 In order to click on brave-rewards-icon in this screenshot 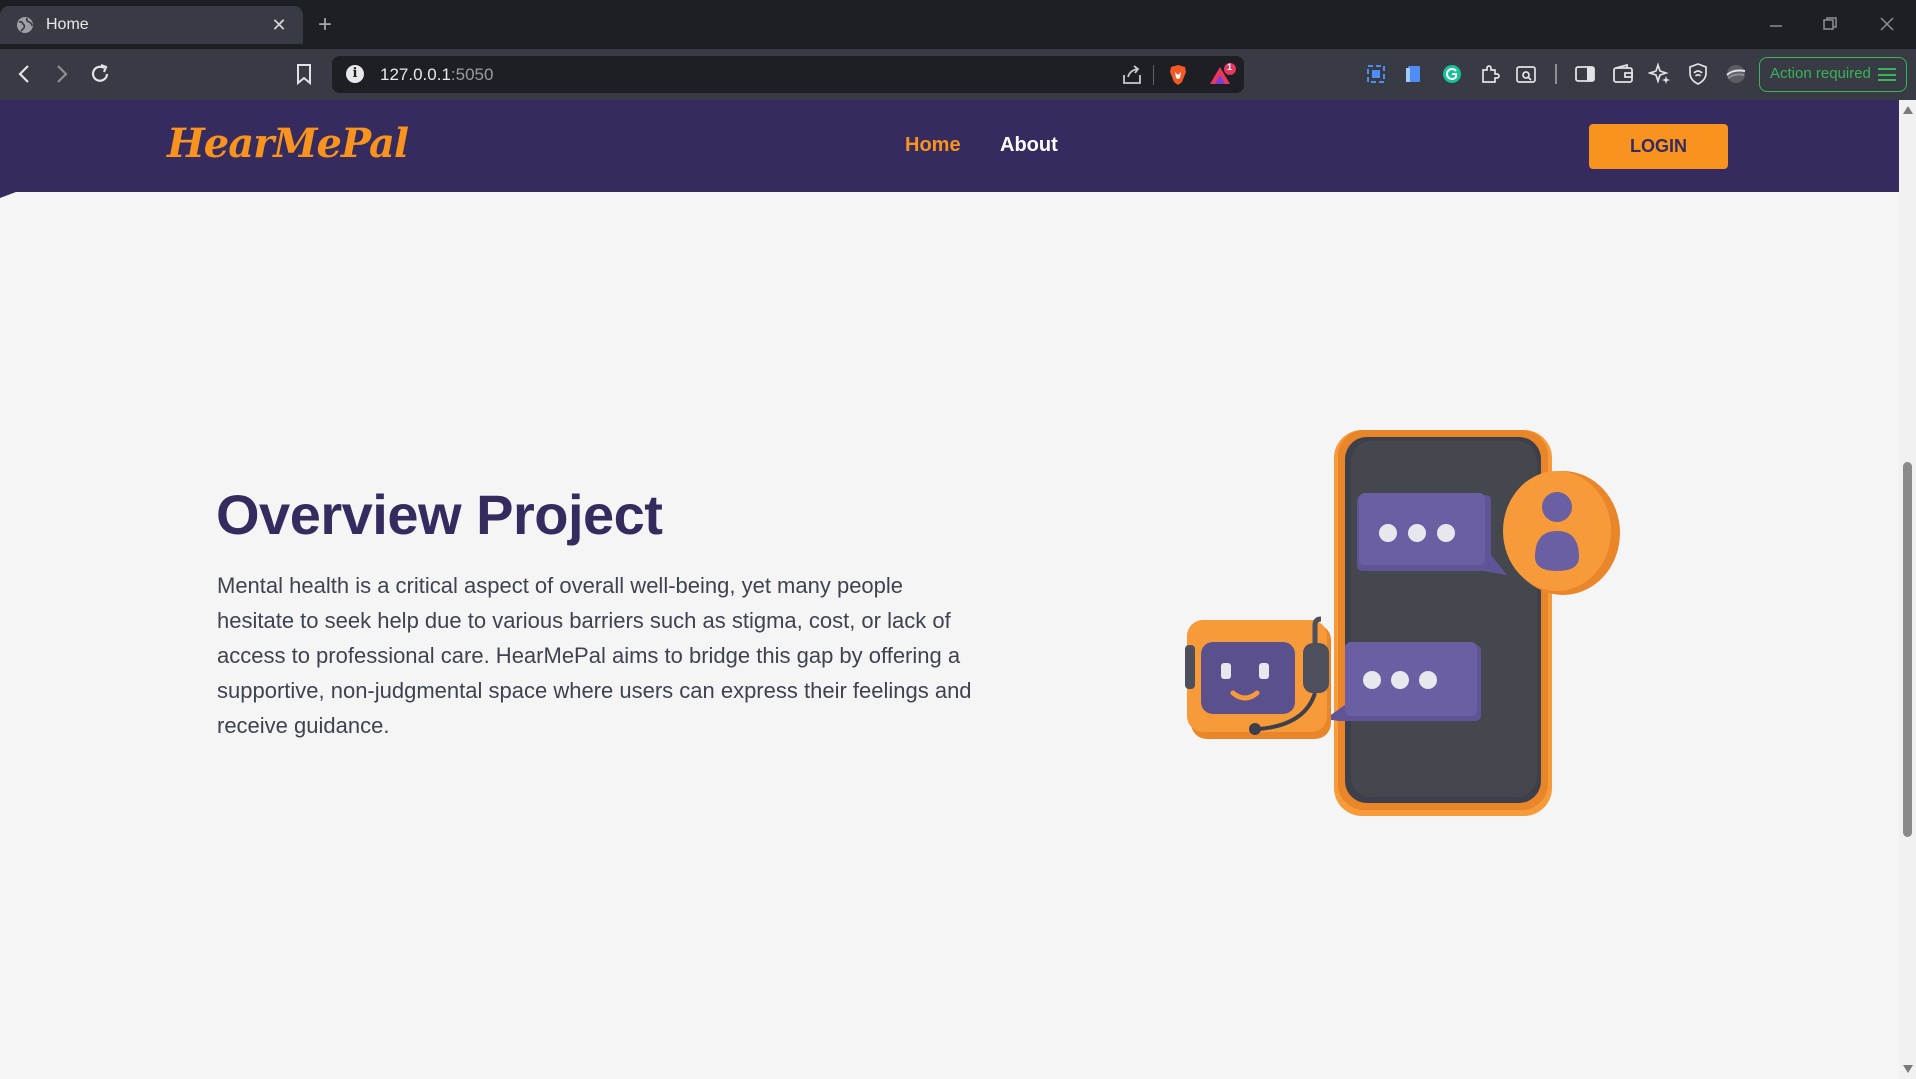, I will do `click(1223, 75)`.